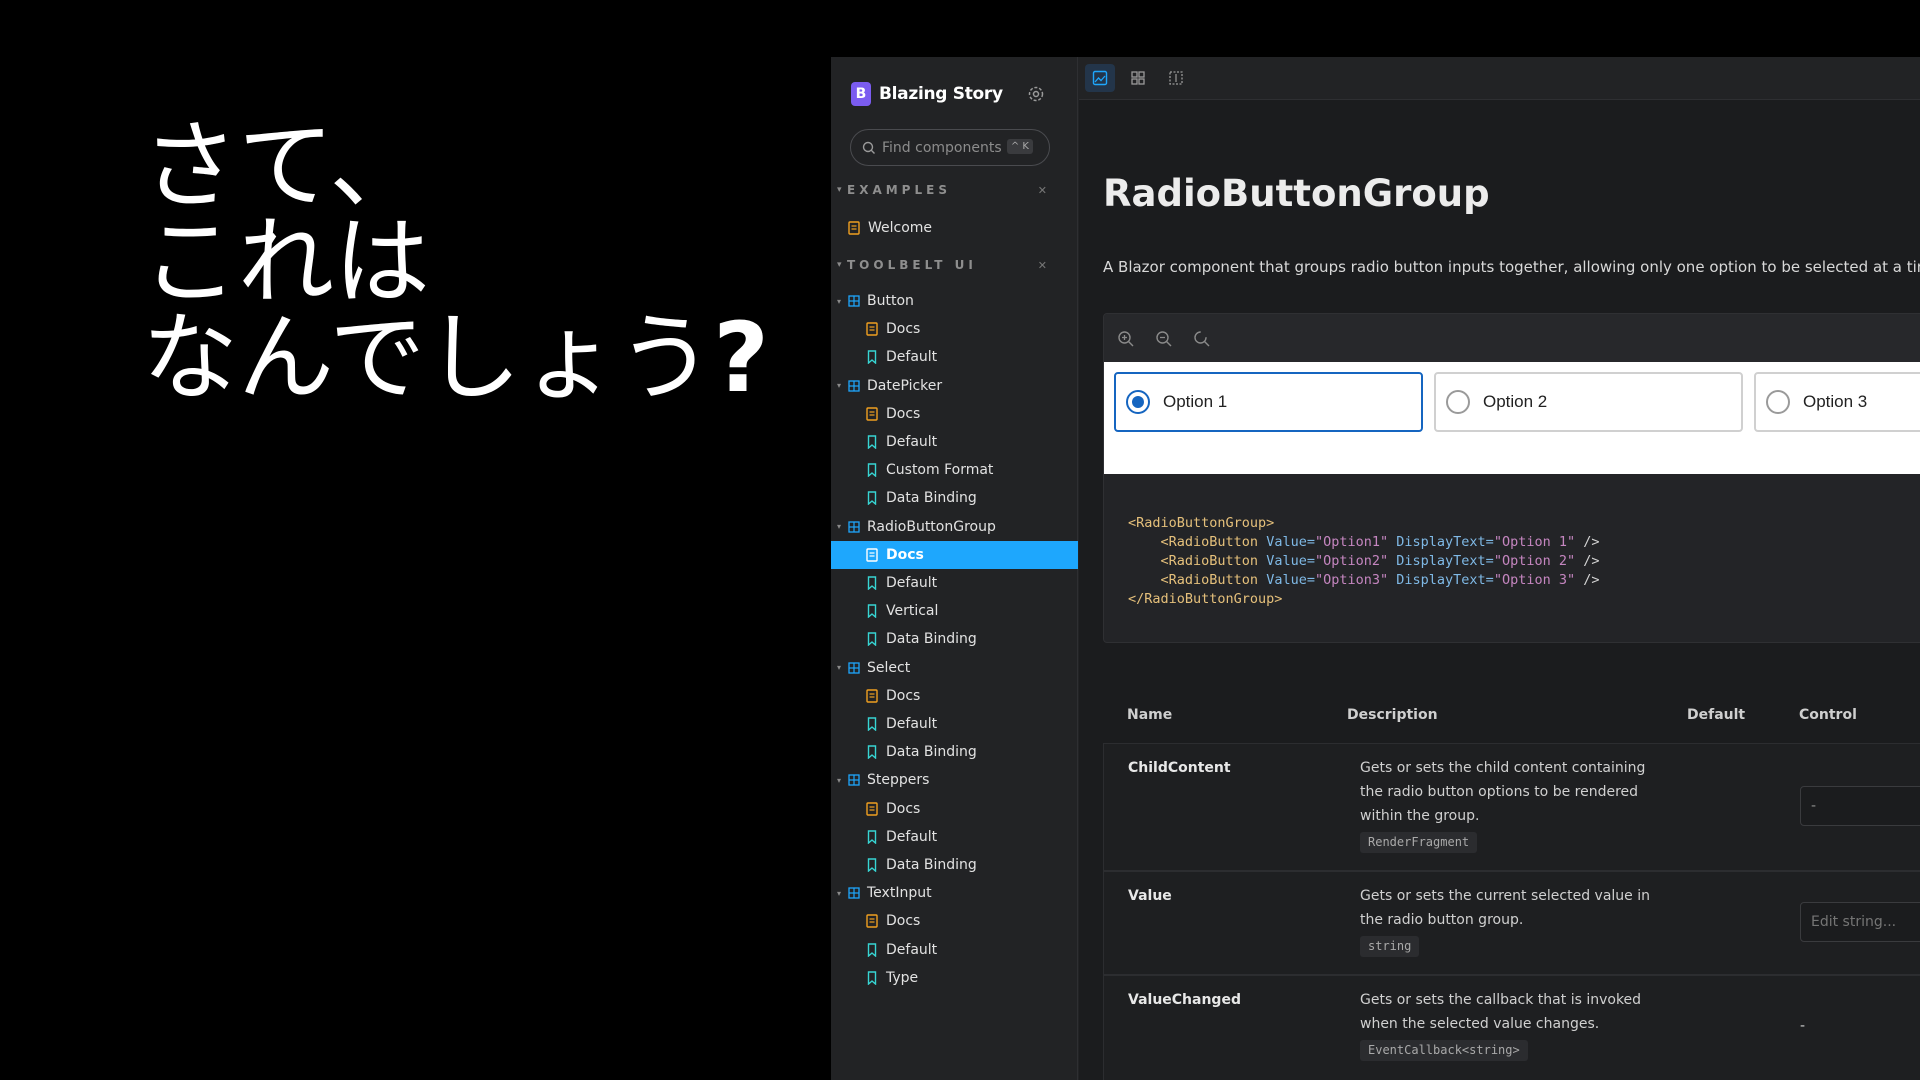  I want to click on grid-icon, so click(1138, 78).